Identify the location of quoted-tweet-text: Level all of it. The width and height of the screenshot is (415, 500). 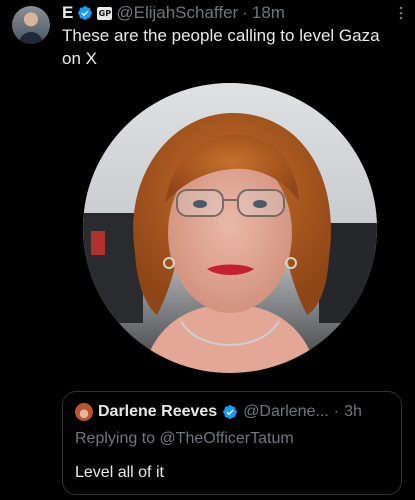
(119, 472).